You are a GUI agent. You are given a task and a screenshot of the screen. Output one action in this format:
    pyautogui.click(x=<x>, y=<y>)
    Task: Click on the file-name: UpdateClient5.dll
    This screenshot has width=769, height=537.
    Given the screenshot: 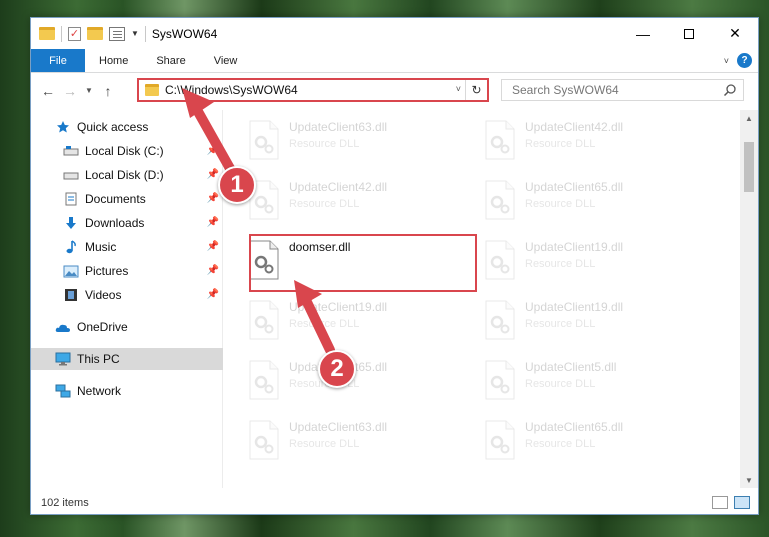 What is the action you would take?
    pyautogui.click(x=571, y=367)
    